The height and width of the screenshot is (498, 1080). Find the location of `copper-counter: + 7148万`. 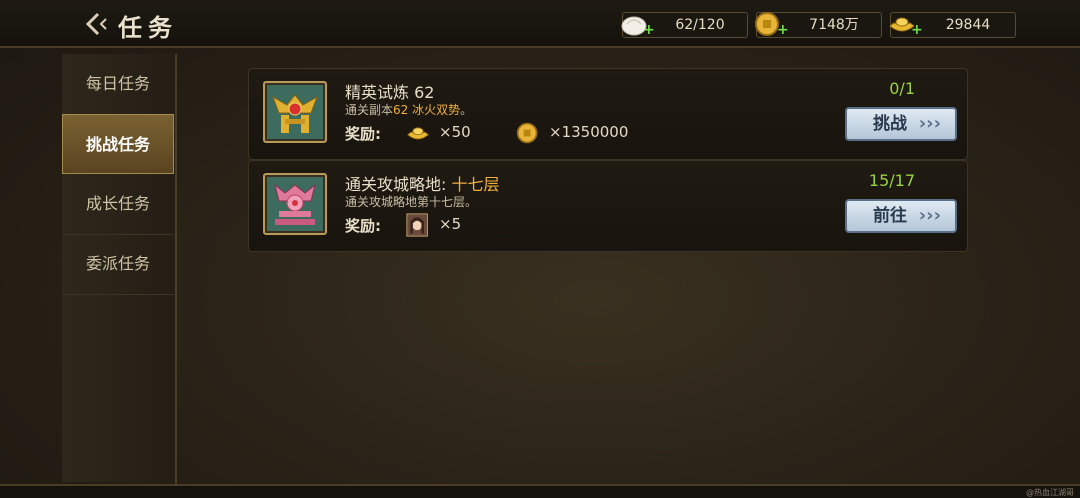

copper-counter: + 7148万 is located at coordinates (818, 25).